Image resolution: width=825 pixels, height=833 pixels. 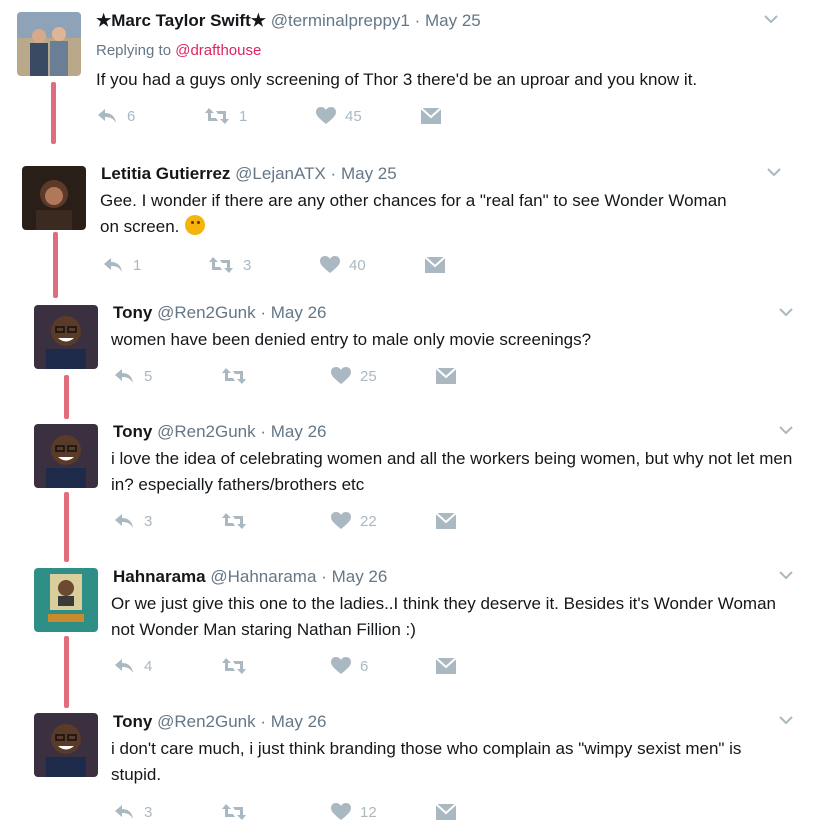 I want to click on replying-to-mention: @drafthouse, so click(x=218, y=50).